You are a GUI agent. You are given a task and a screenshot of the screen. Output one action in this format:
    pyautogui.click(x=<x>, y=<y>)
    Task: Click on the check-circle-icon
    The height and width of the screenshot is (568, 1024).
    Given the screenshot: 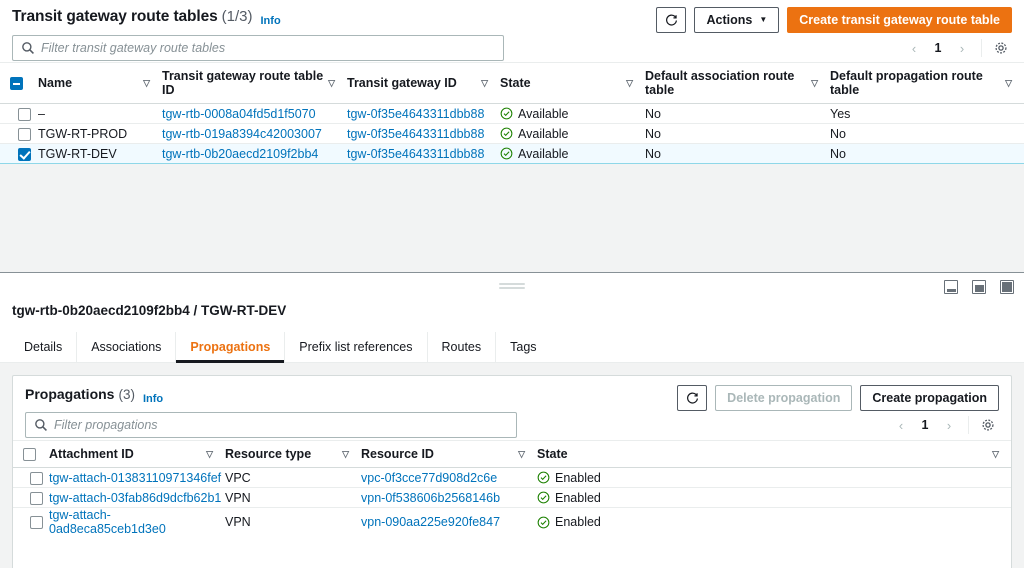 What is the action you would take?
    pyautogui.click(x=543, y=522)
    